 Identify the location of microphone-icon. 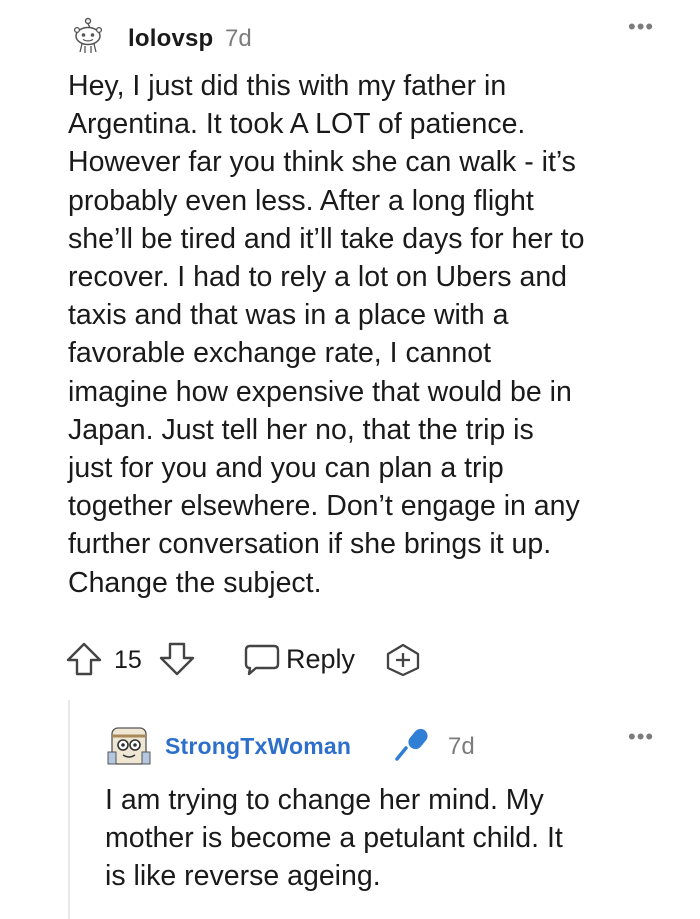
(414, 746).